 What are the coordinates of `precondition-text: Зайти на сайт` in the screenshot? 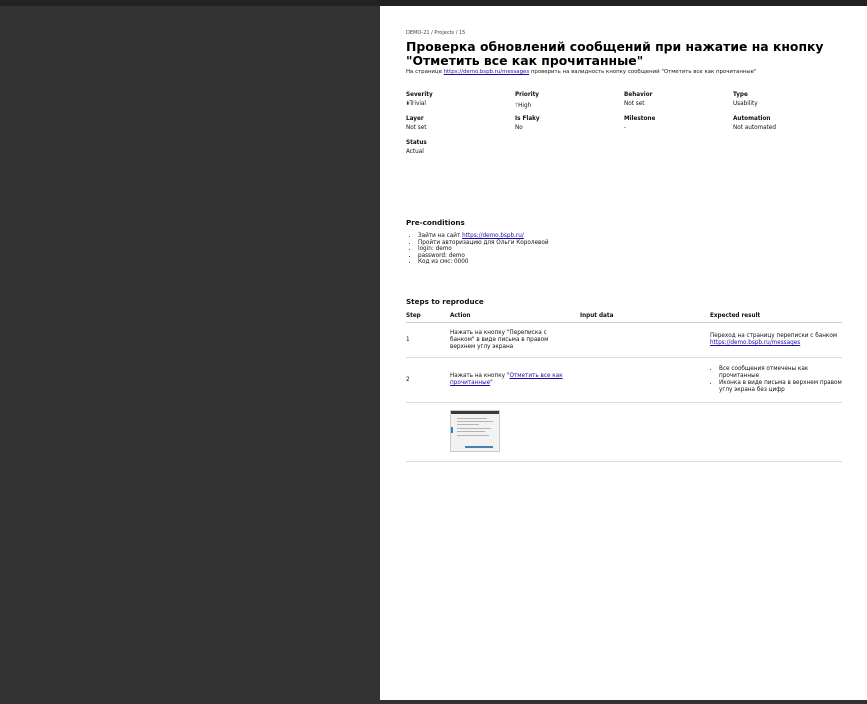 It's located at (440, 236).